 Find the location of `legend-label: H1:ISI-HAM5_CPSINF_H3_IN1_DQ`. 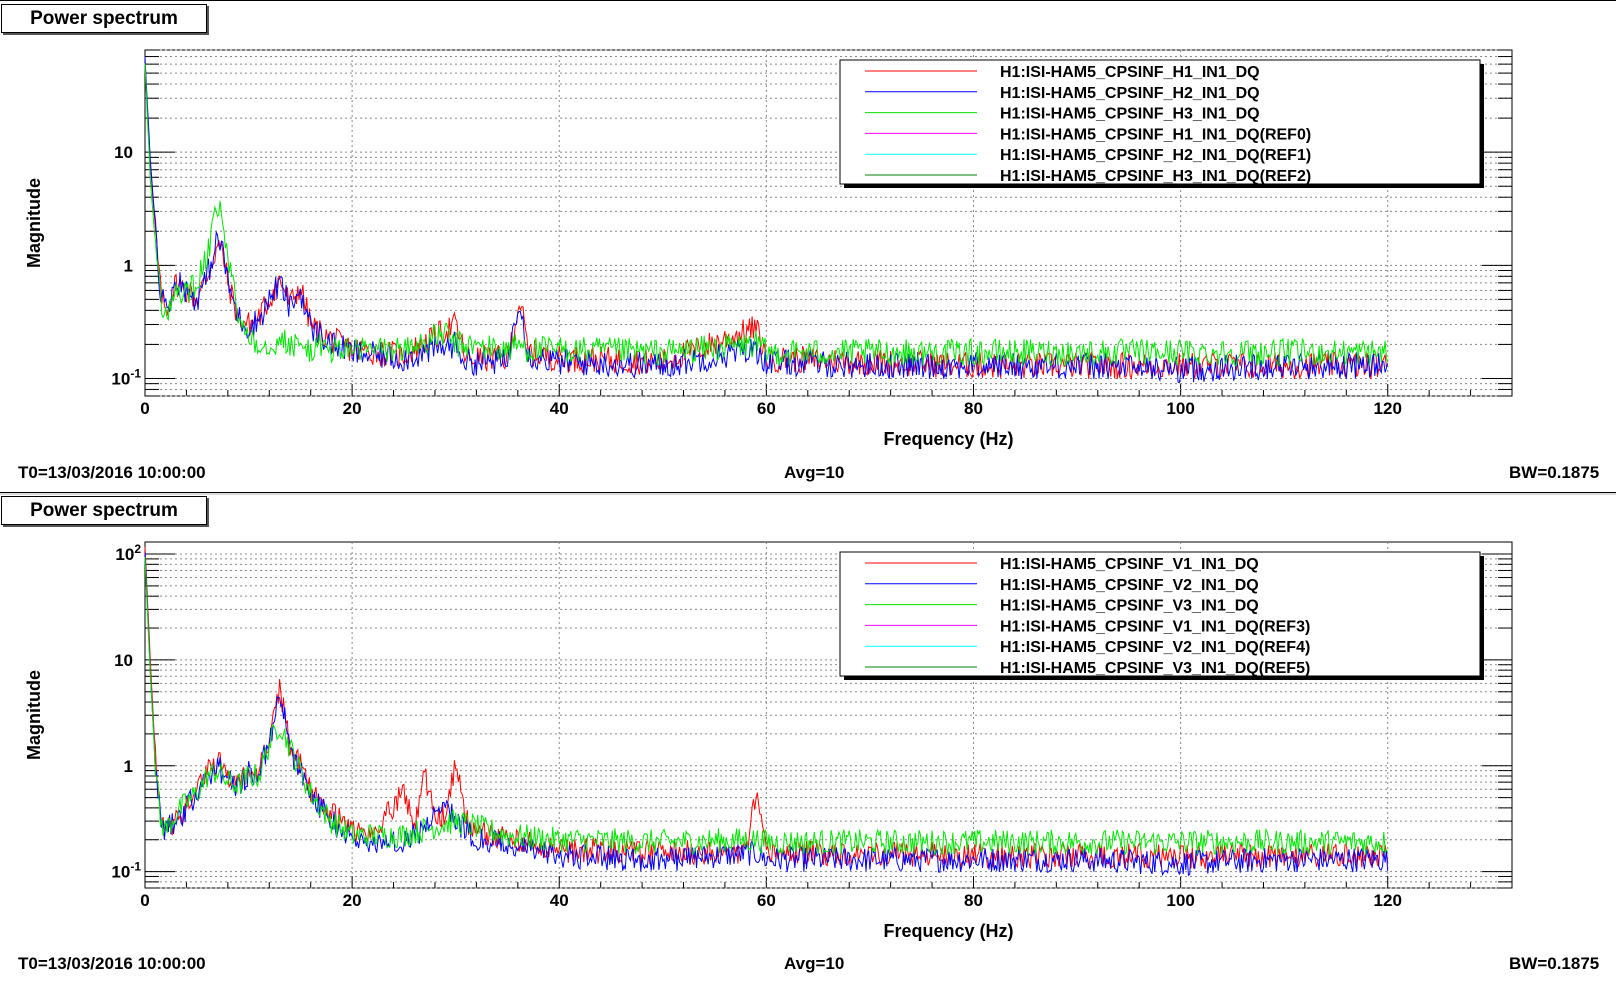

legend-label: H1:ISI-HAM5_CPSINF_H3_IN1_DQ is located at coordinates (1130, 114).